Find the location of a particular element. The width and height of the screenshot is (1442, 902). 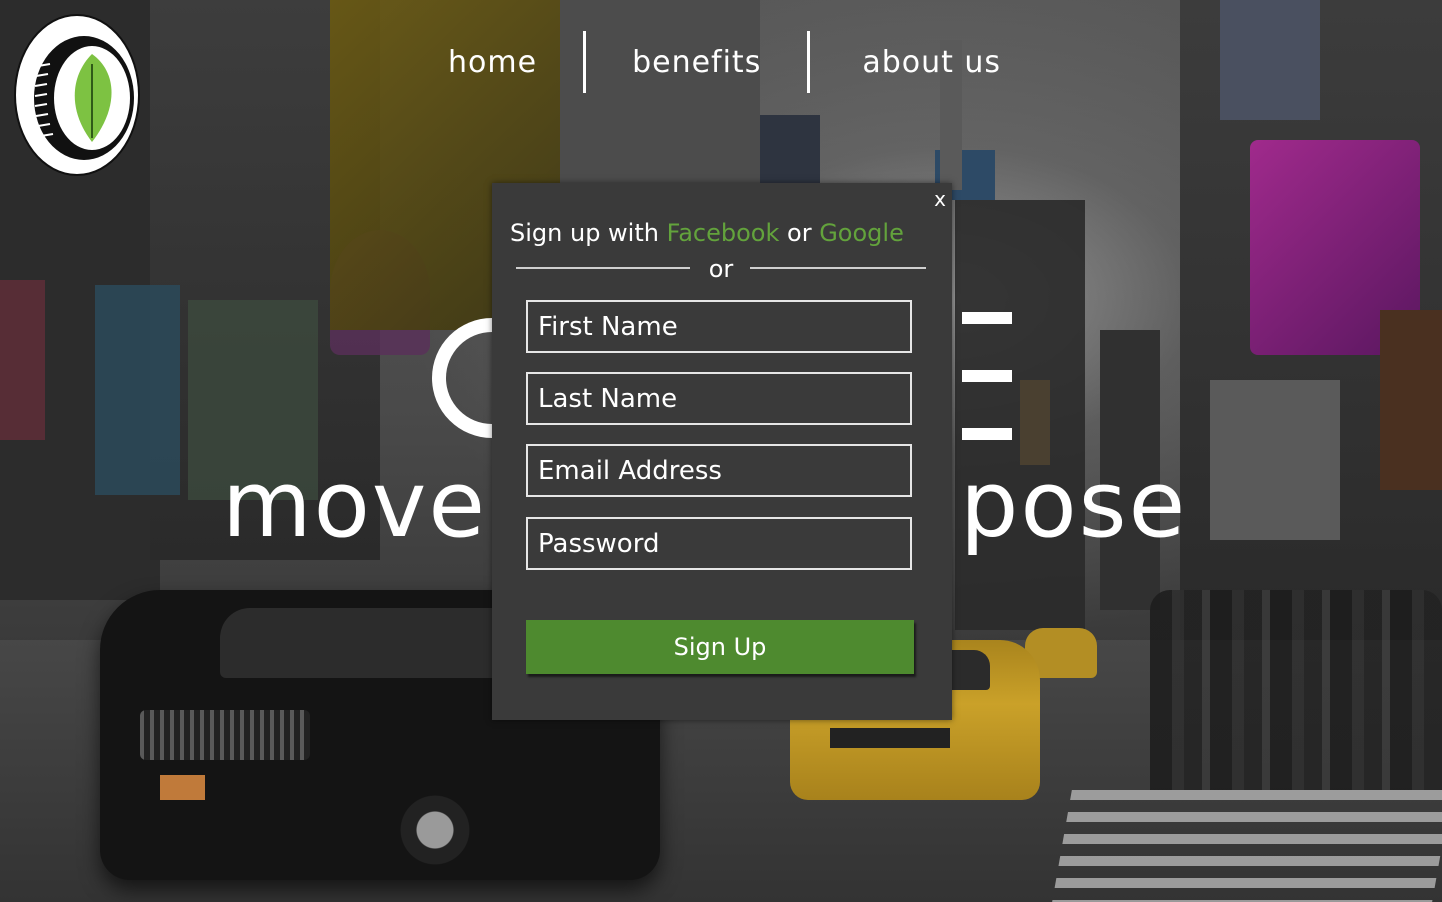

nav-benefits-link: benefits is located at coordinates (696, 62).